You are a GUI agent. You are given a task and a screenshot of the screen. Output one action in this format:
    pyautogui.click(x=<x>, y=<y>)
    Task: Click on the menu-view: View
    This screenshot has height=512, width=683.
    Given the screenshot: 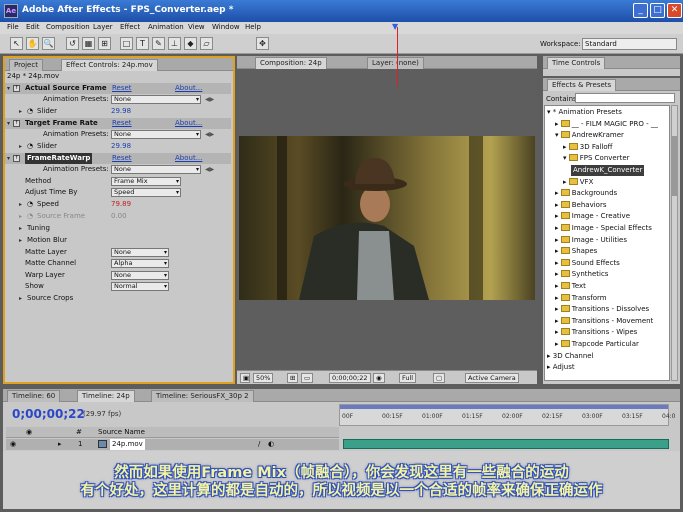 What is the action you would take?
    pyautogui.click(x=196, y=27)
    